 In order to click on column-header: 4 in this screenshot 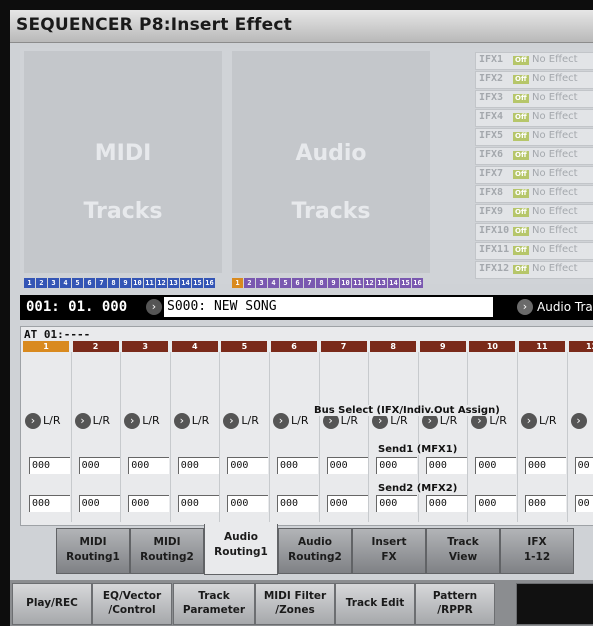, I will do `click(194, 346)`.